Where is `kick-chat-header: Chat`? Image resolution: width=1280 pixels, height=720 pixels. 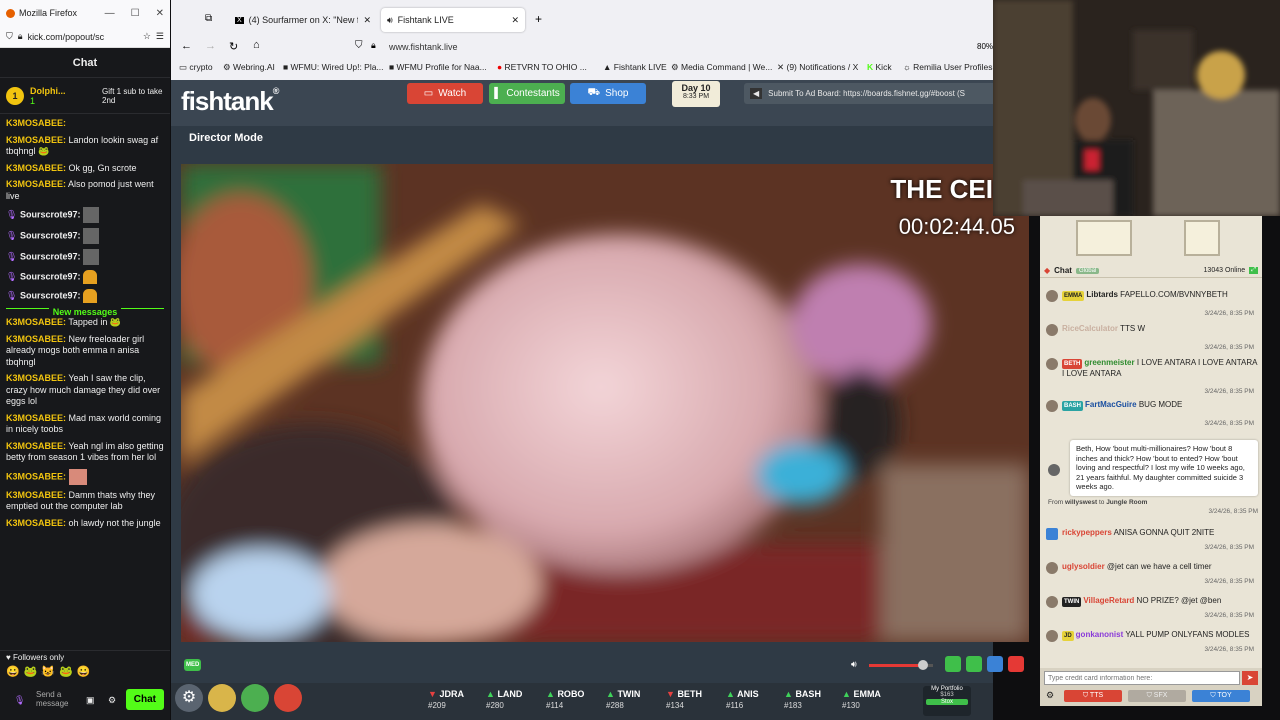 kick-chat-header: Chat is located at coordinates (85, 63).